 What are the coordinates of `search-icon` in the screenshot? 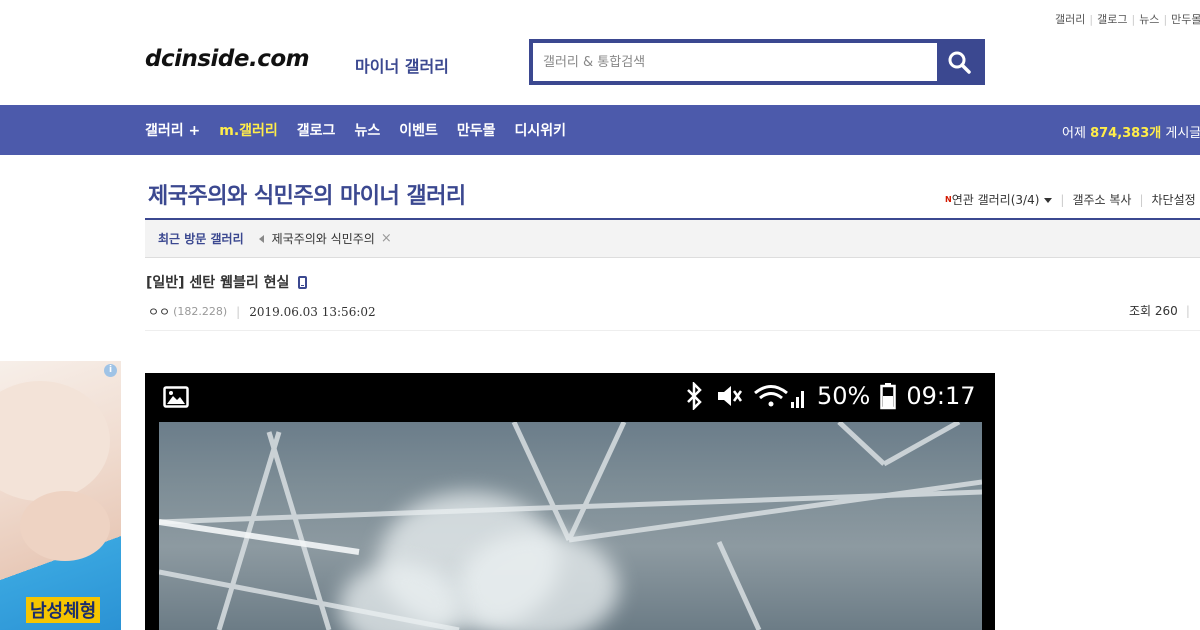 It's located at (959, 62).